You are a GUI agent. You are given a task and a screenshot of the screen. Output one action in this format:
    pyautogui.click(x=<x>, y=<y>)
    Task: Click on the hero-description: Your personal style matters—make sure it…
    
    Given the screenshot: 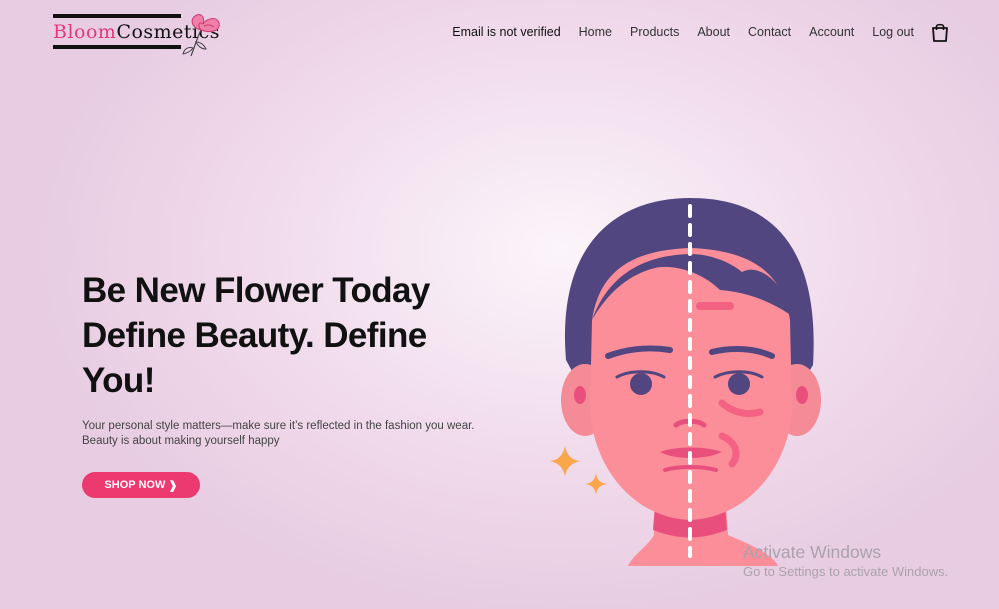 What is the action you would take?
    pyautogui.click(x=292, y=434)
    